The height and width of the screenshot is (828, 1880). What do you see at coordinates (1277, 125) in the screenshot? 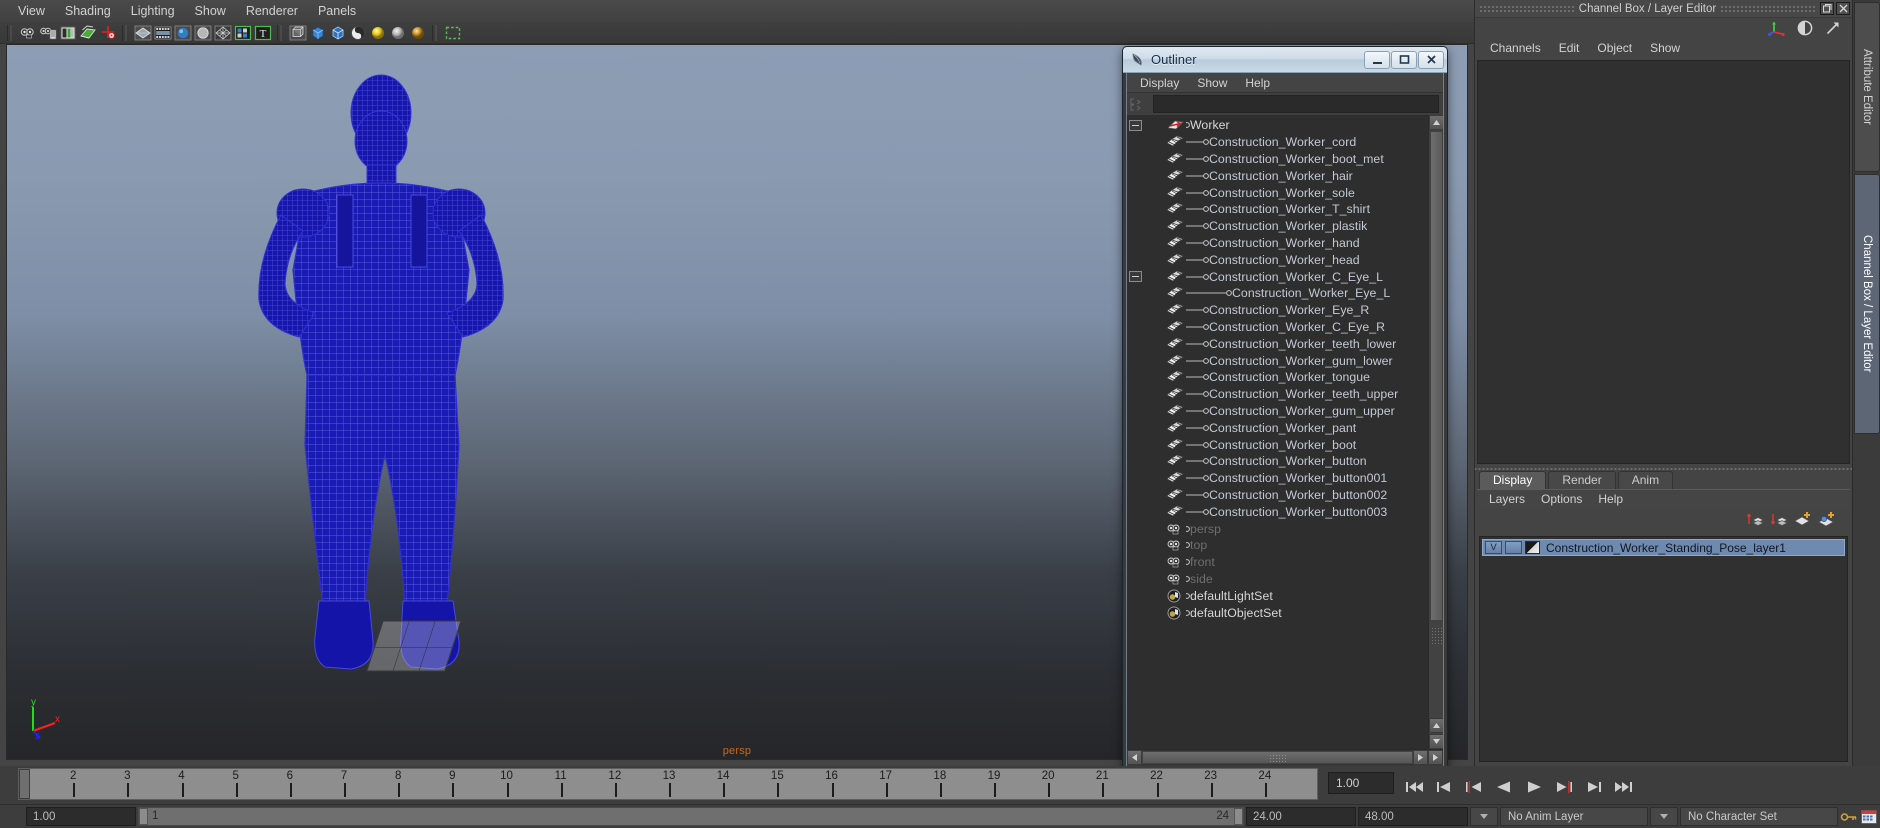
I see `outliner-item-Worker: Worker` at bounding box center [1277, 125].